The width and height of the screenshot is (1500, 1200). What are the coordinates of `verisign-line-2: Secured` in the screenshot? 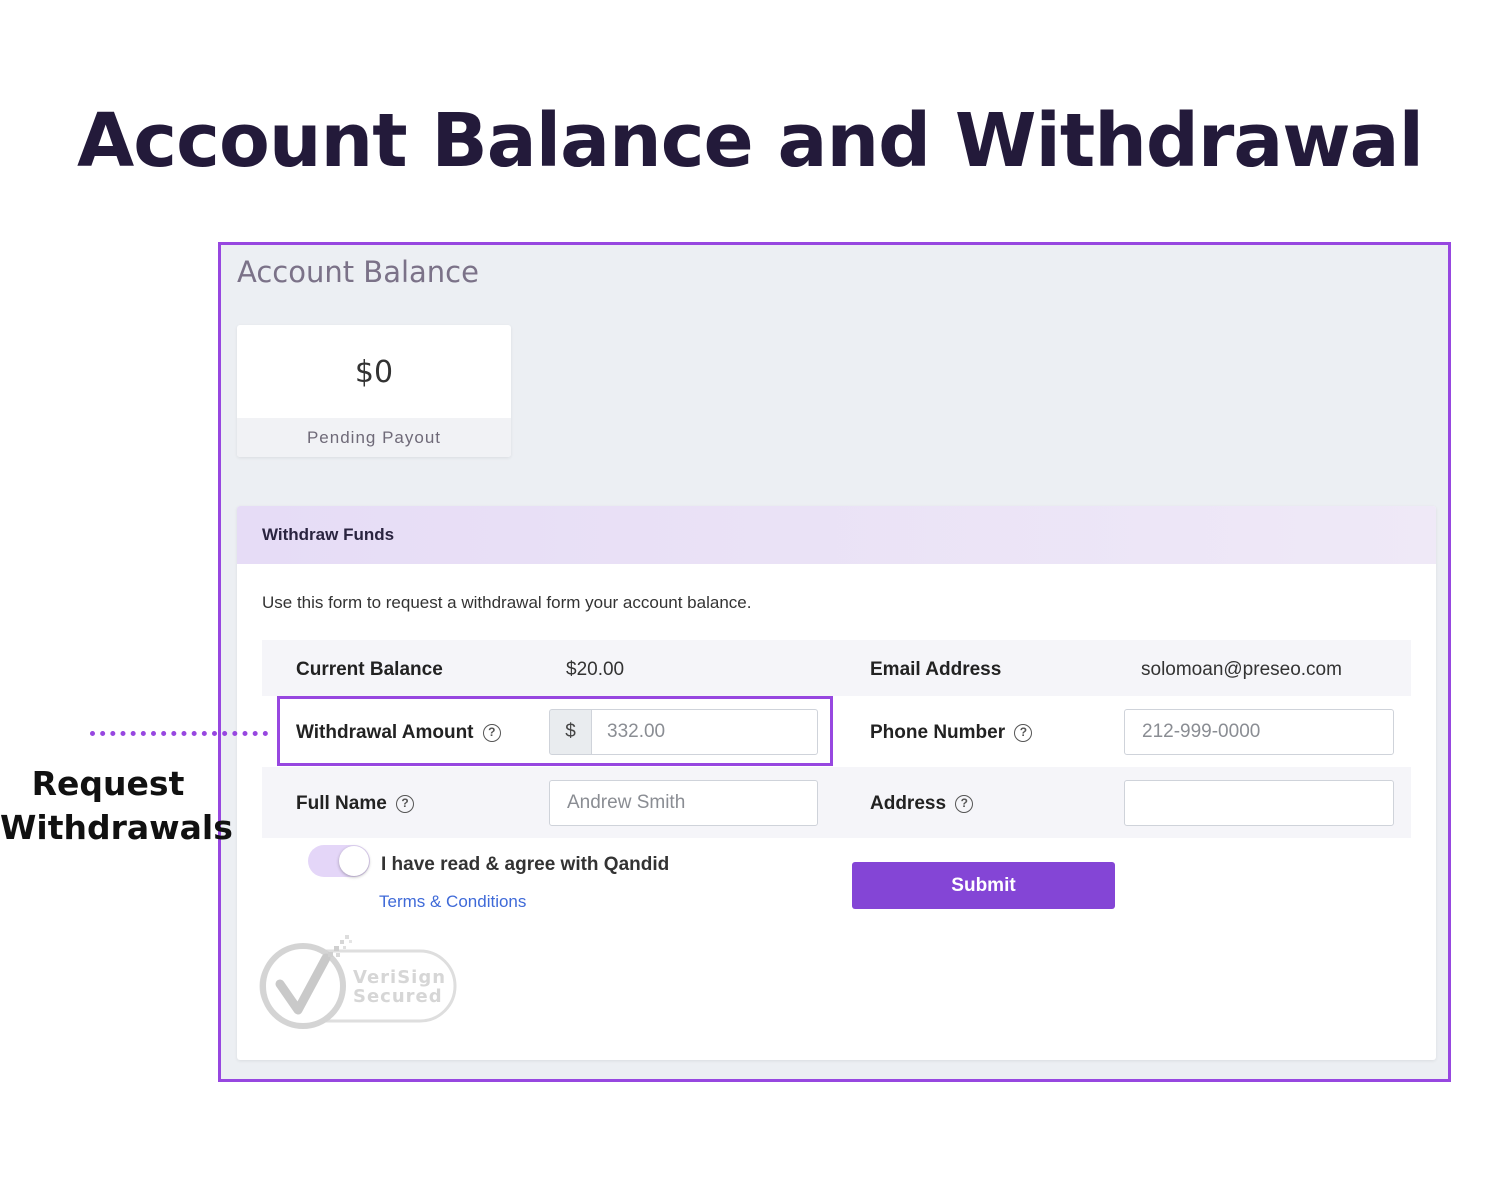 It's located at (398, 996).